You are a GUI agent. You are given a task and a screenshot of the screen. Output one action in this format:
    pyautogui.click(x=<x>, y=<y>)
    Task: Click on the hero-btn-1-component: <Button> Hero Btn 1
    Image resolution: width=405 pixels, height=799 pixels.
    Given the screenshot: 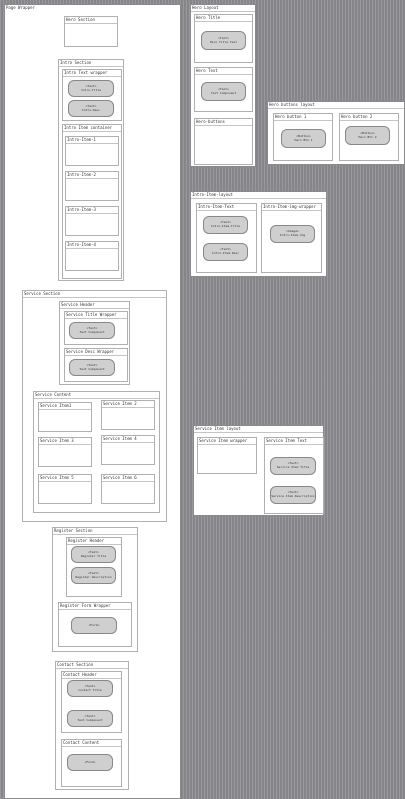 What is the action you would take?
    pyautogui.click(x=303, y=138)
    